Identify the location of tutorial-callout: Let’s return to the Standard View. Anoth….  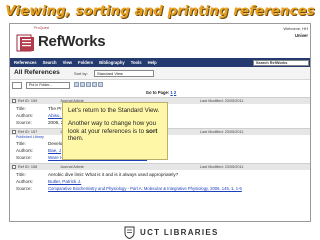
(115, 131).